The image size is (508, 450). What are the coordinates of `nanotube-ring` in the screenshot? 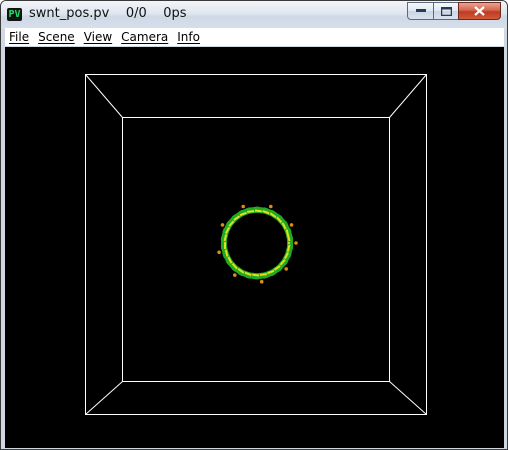 It's located at (257, 244).